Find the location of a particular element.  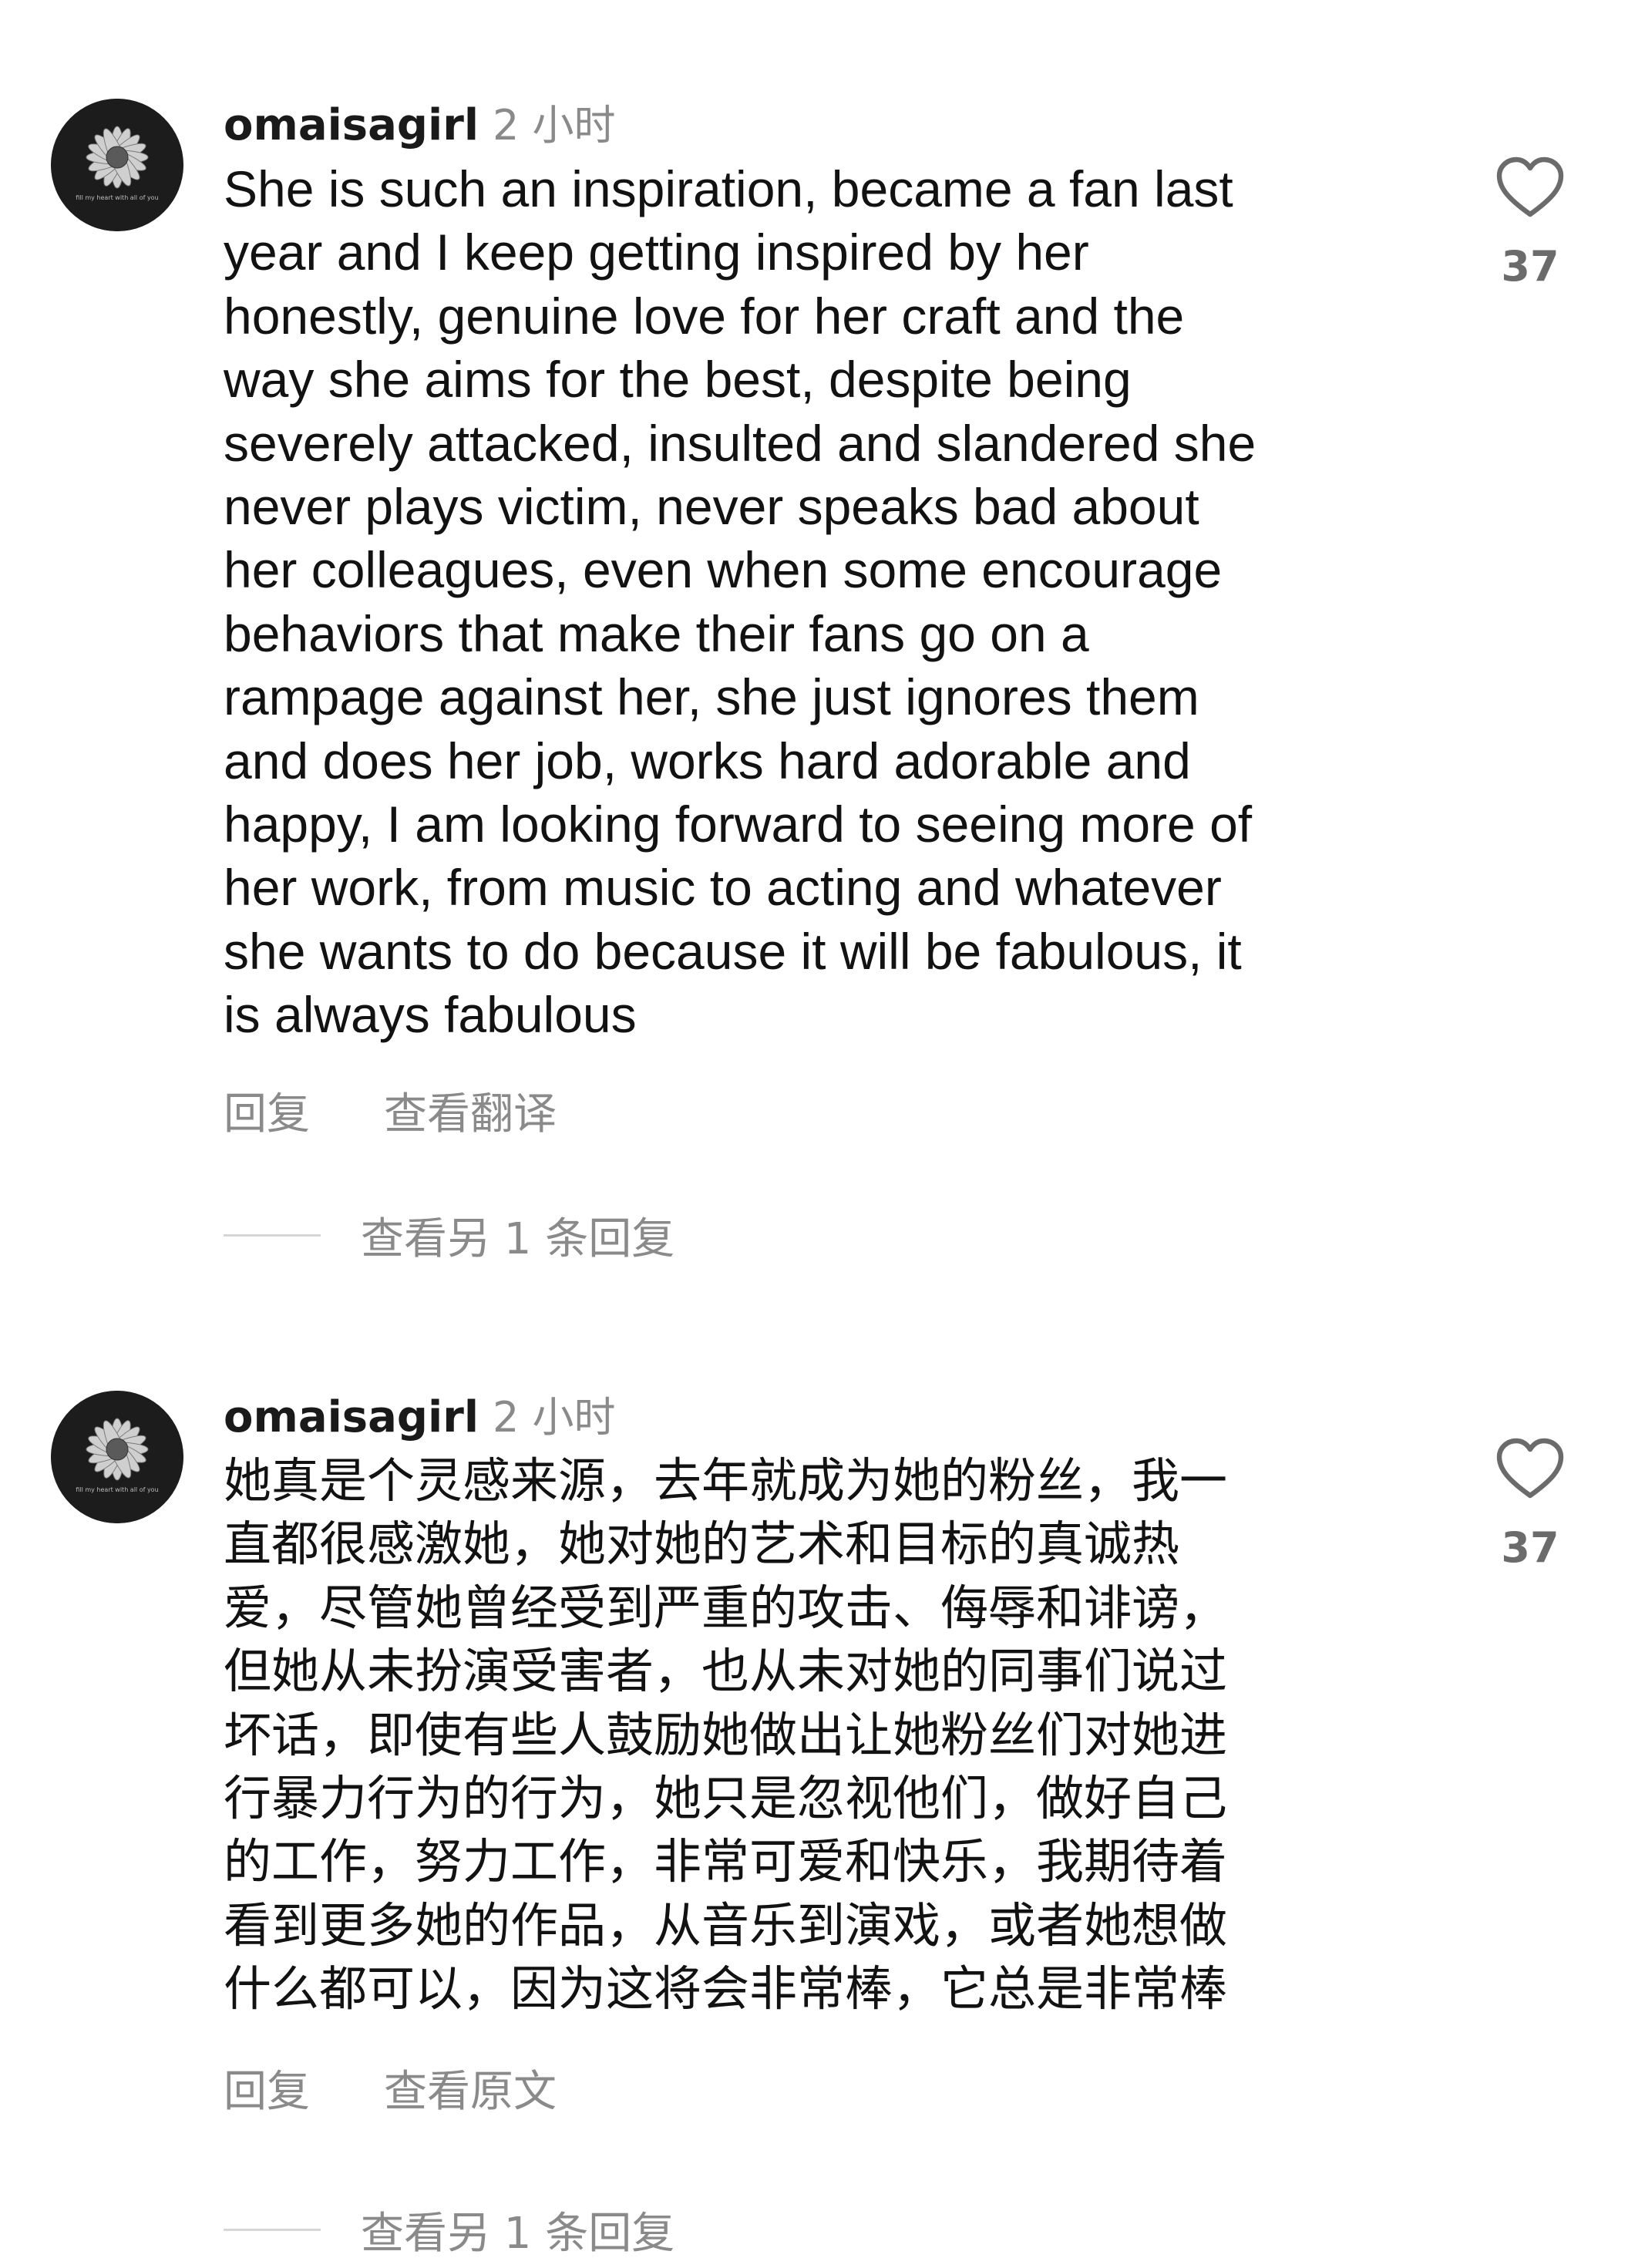

comment-text-line: 什么都可以，因为这将会非常棒，它总是非常棒 is located at coordinates (726, 1988).